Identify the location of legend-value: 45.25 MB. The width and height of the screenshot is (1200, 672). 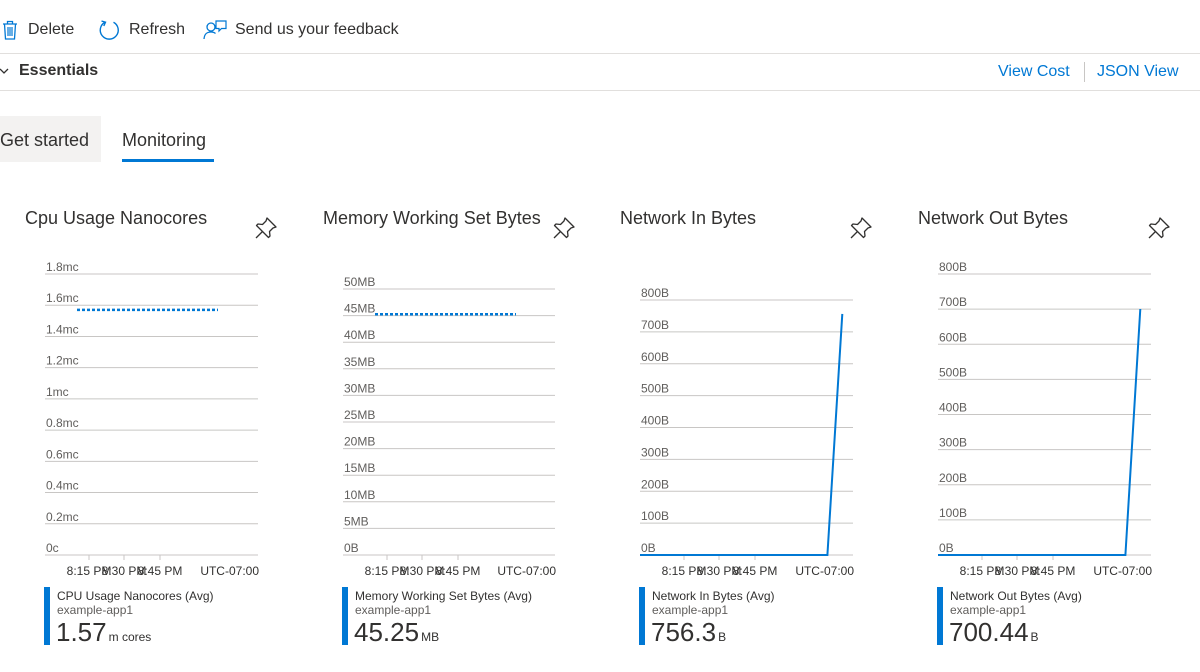
(396, 632).